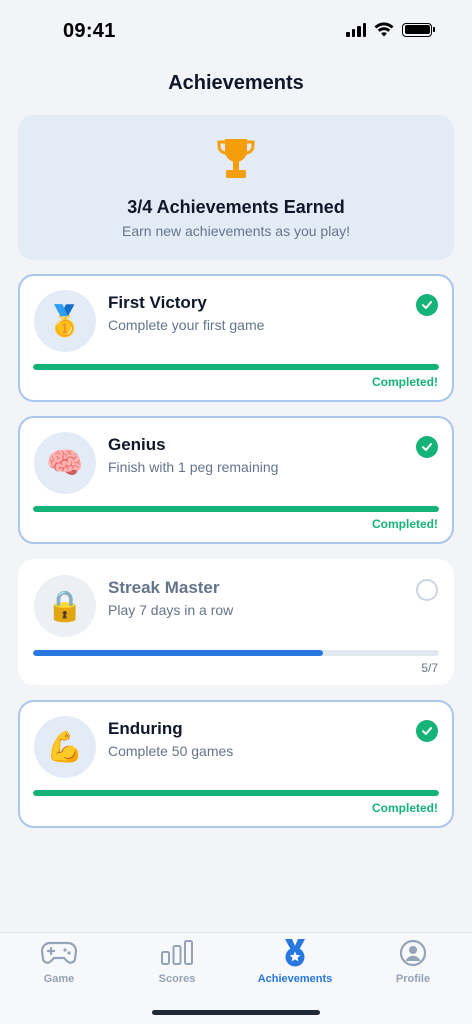 This screenshot has height=1024, width=472. What do you see at coordinates (186, 325) in the screenshot?
I see `achievement-description: Complete your first game` at bounding box center [186, 325].